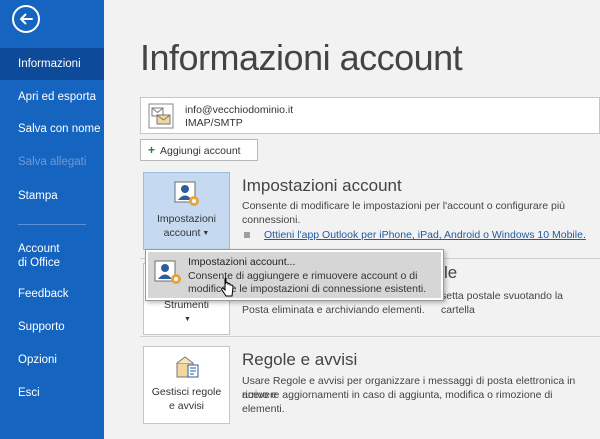  I want to click on manage-rules-label-2: e avvisi, so click(186, 406).